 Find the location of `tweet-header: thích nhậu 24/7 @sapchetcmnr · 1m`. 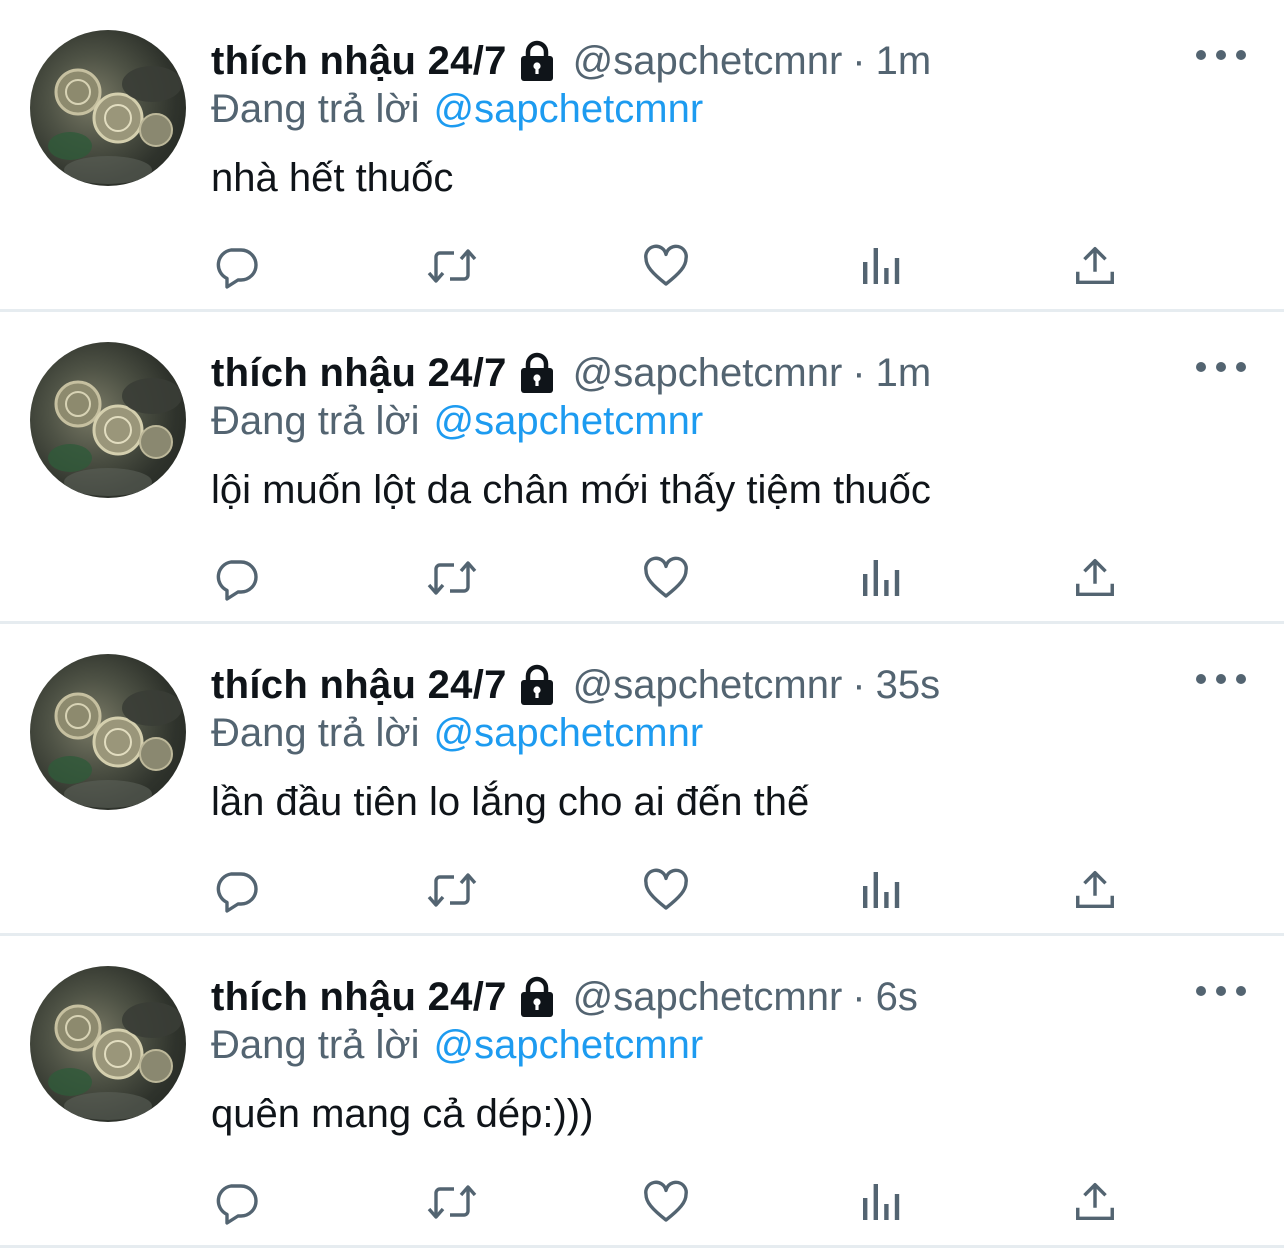

tweet-header: thích nhậu 24/7 @sapchetcmnr · 1m is located at coordinates (571, 373).